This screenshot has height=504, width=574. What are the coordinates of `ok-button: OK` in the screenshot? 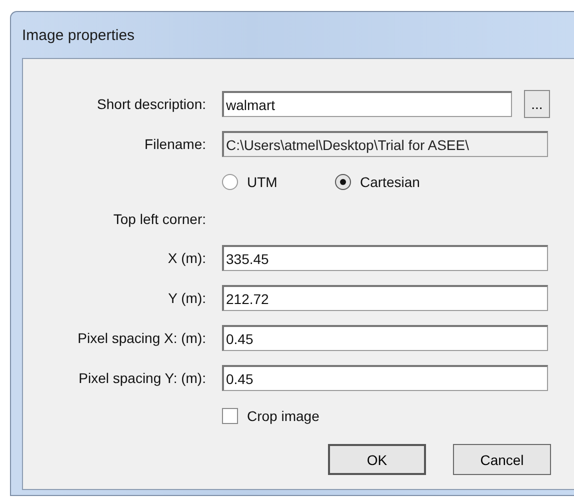 It's located at (377, 459).